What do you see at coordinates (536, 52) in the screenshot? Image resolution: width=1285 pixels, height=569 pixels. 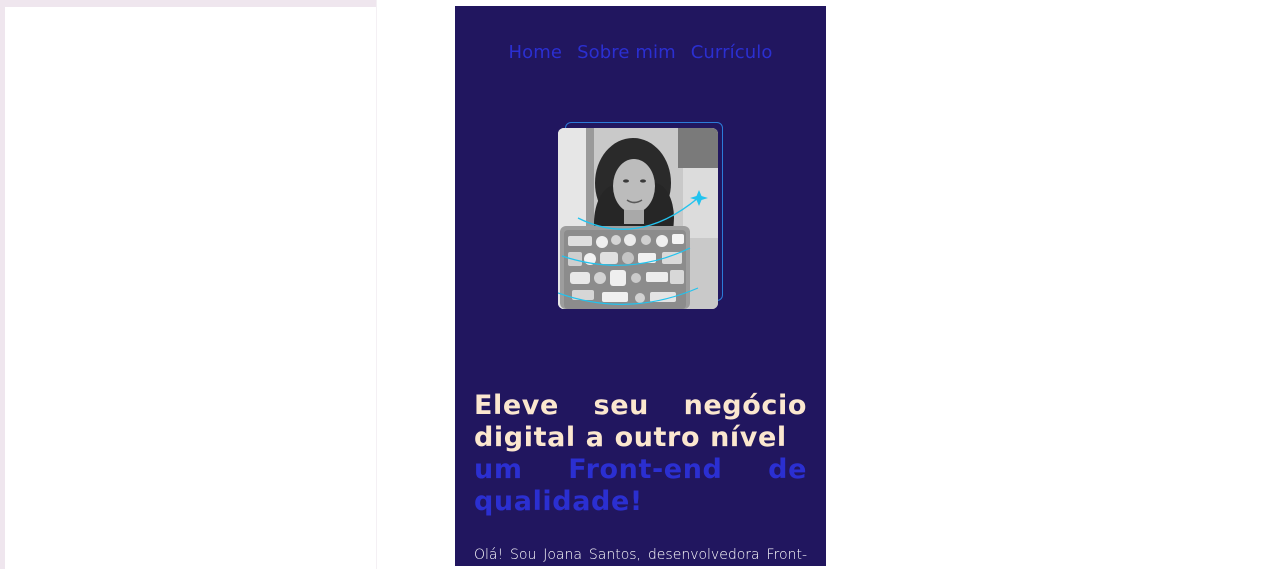 I see `nav-link-home: Home` at bounding box center [536, 52].